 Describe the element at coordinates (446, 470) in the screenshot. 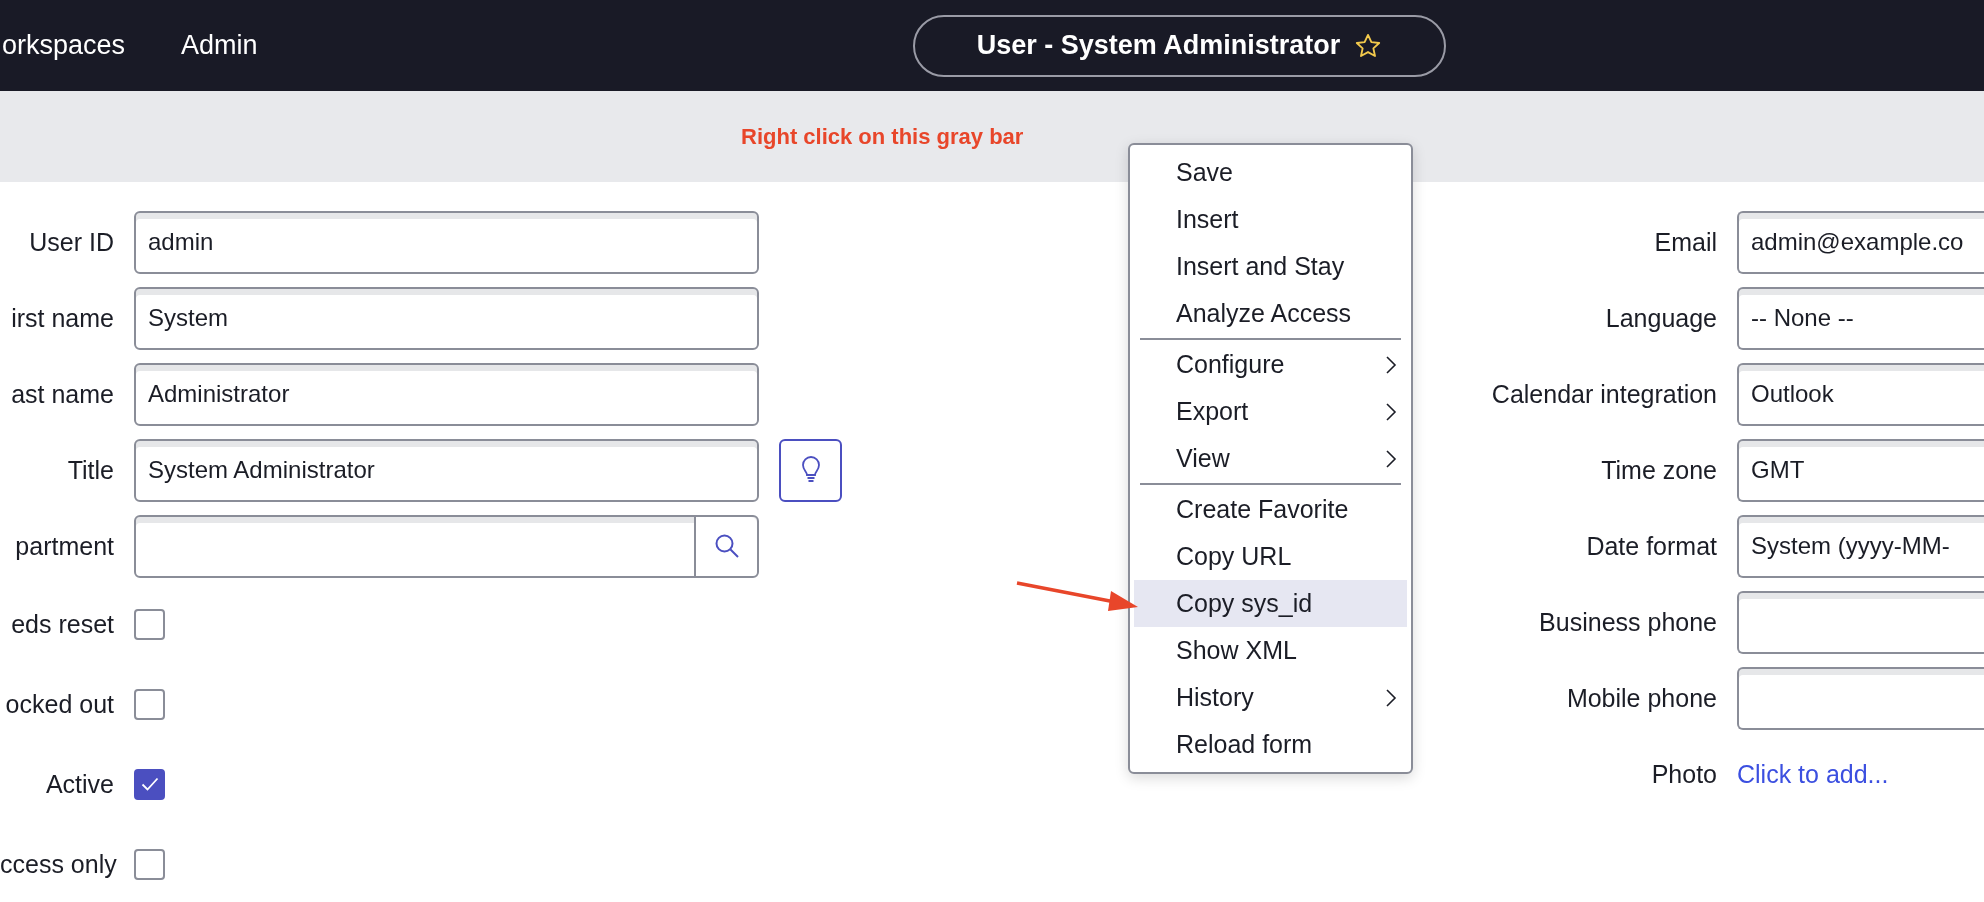

I see `text-field: System Administrator` at that location.